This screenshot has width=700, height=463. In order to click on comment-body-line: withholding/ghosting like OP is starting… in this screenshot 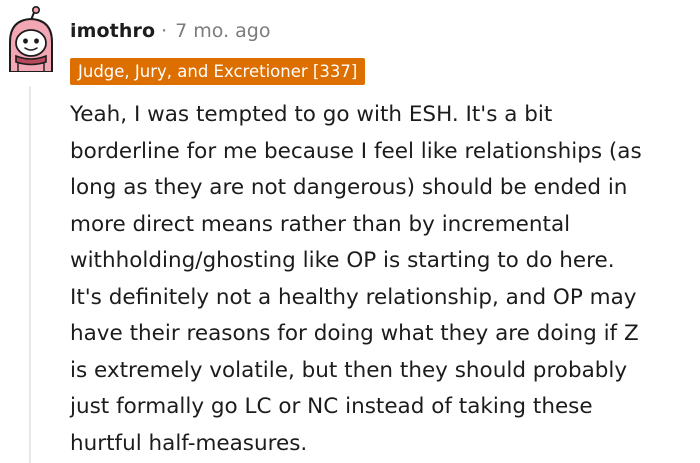, I will do `click(342, 260)`.